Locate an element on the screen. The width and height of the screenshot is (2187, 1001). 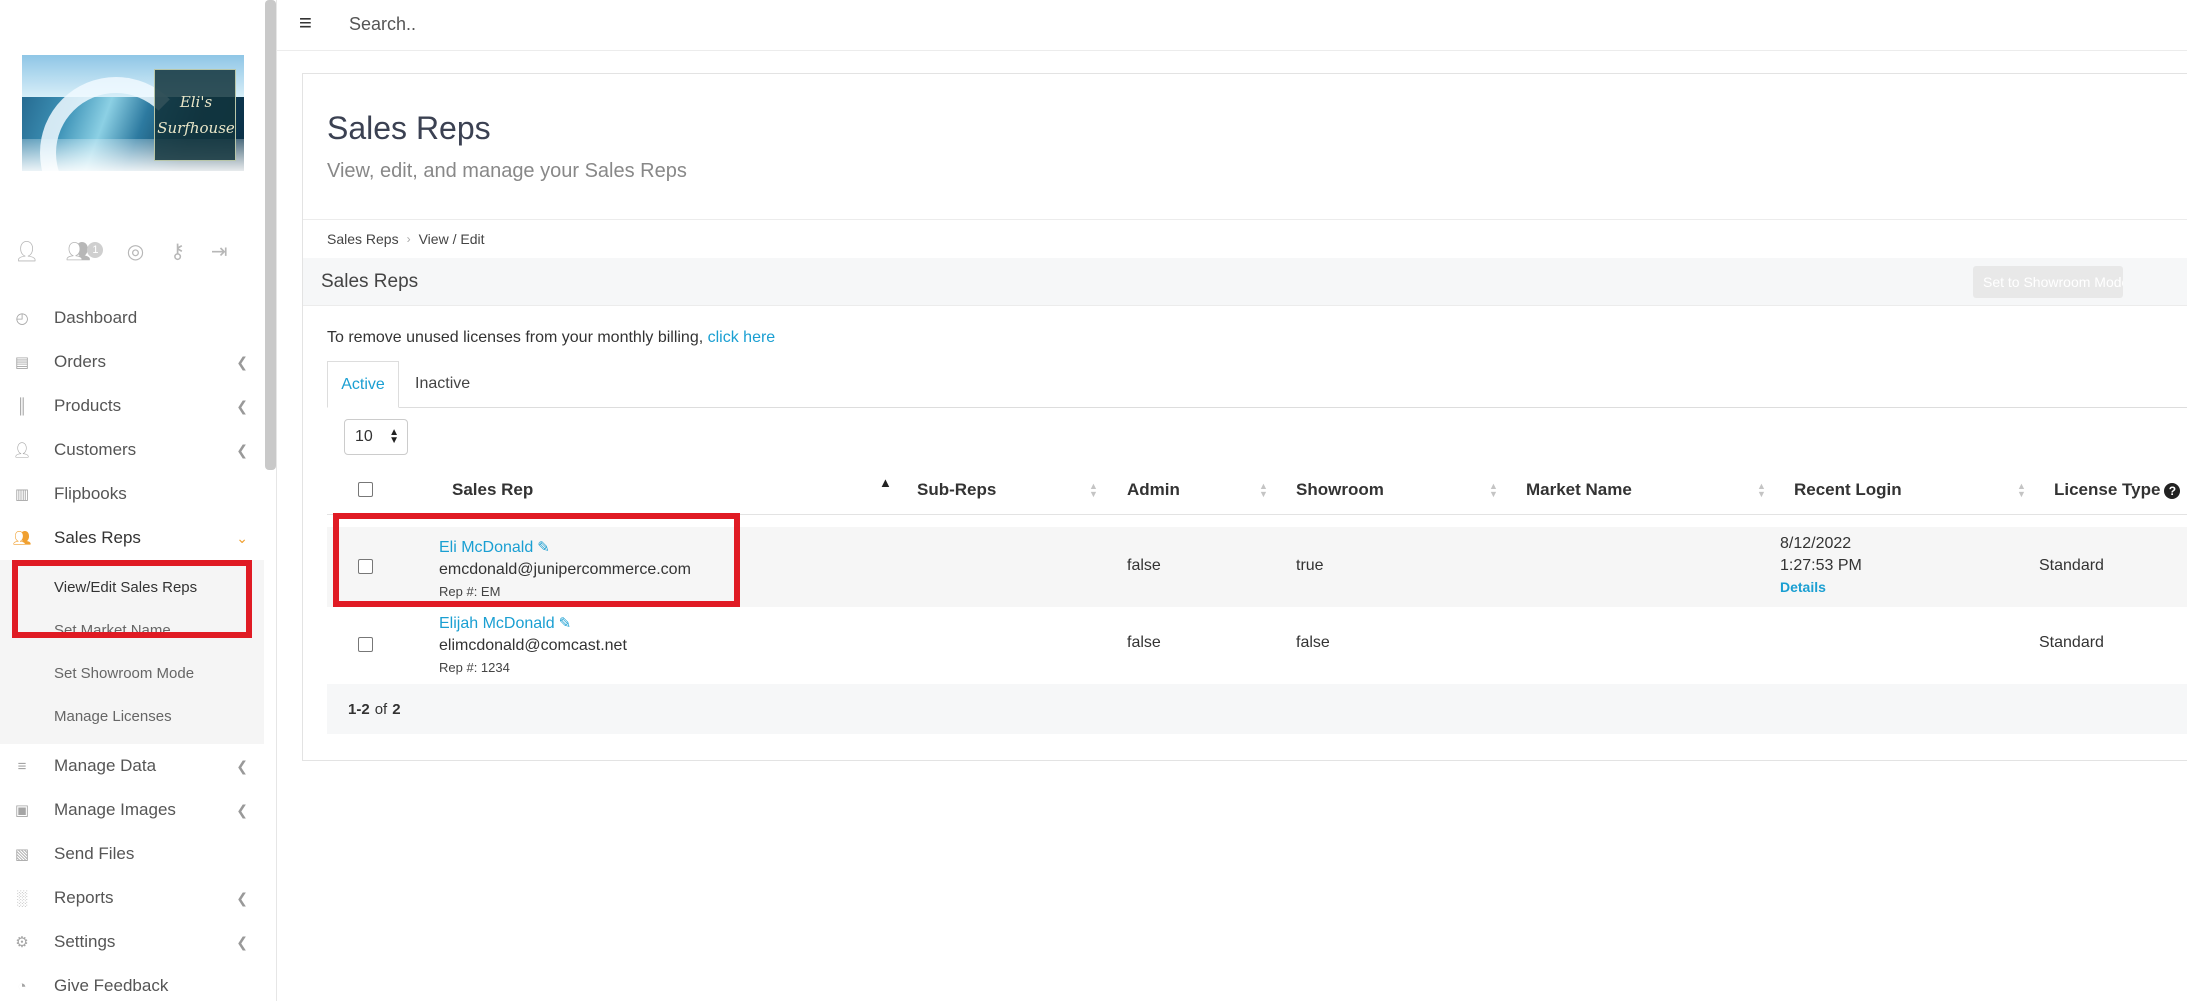
page-title: Sales Reps is located at coordinates (409, 128).